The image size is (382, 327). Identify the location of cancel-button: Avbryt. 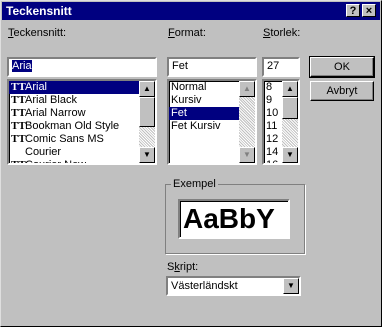
(342, 91).